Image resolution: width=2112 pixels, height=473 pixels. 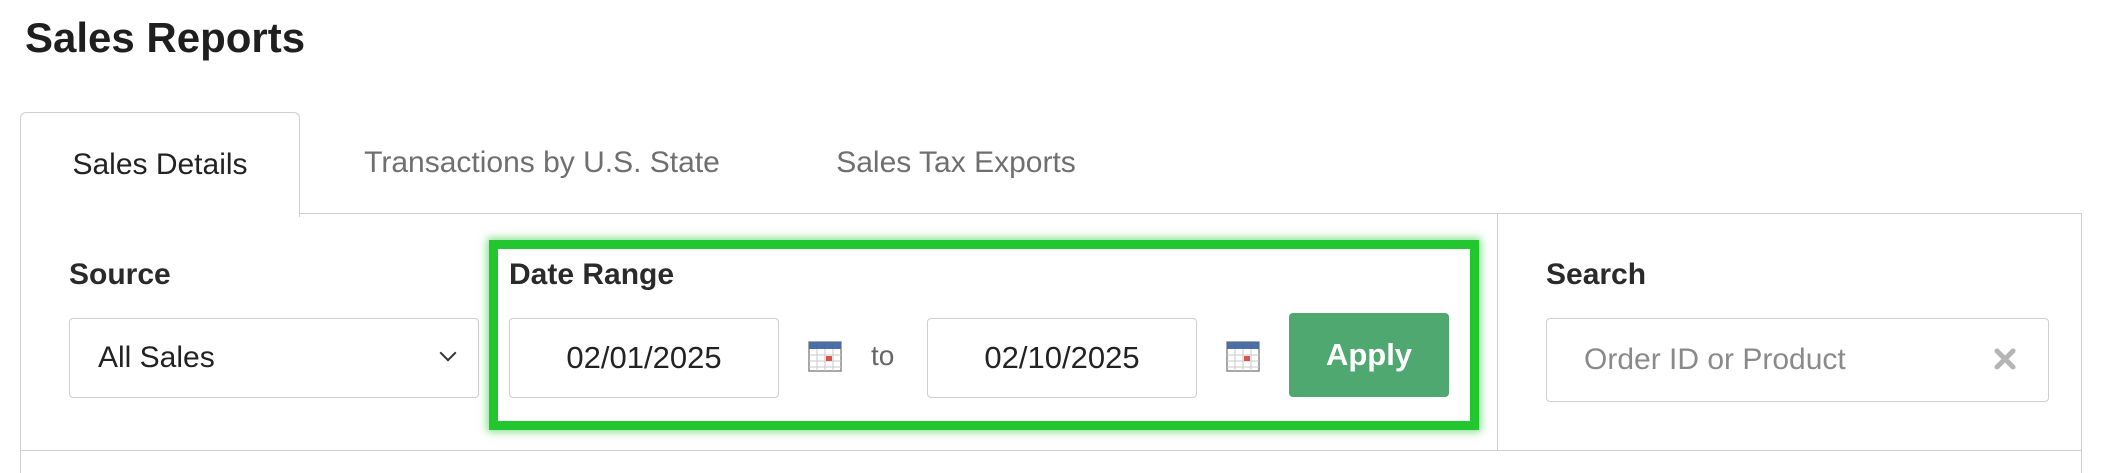 I want to click on end-date-input: 02/10/2025, so click(x=1062, y=358).